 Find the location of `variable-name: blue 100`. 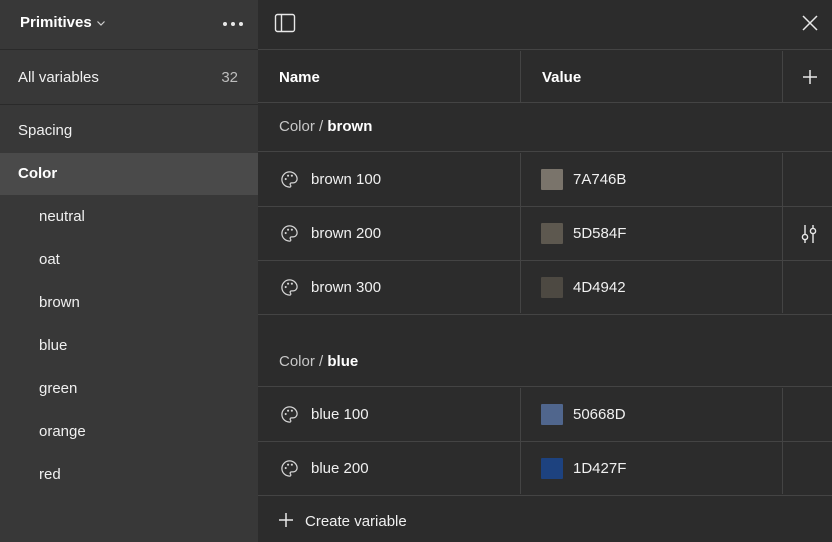

variable-name: blue 100 is located at coordinates (340, 414).